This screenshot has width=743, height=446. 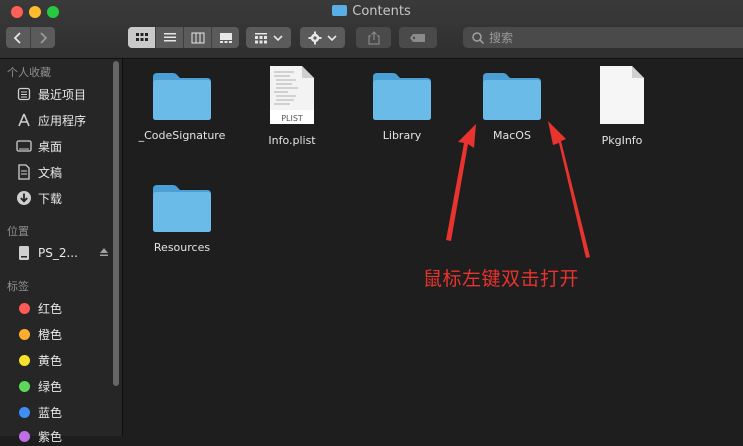 What do you see at coordinates (518, 189) in the screenshot?
I see `annotation-arrows` at bounding box center [518, 189].